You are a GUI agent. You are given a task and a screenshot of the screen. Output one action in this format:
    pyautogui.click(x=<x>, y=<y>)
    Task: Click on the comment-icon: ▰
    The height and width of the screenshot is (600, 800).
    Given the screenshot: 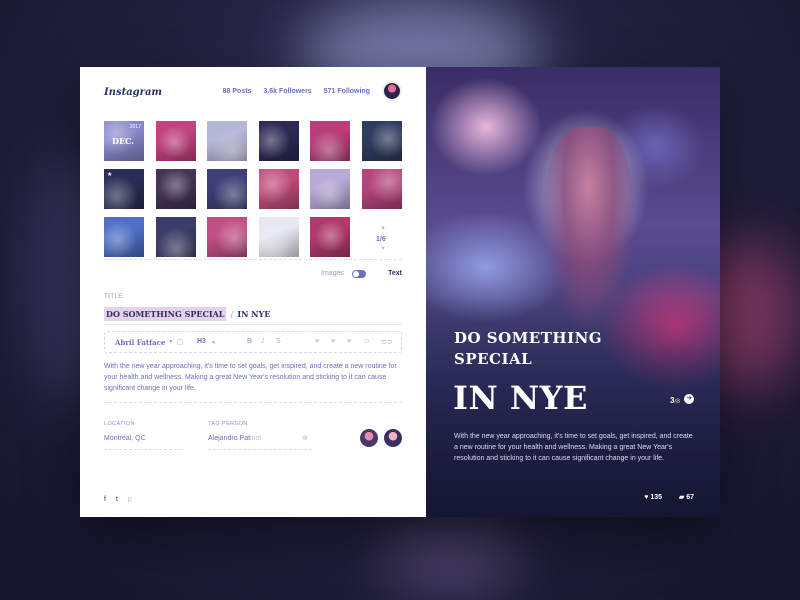 What is the action you would take?
    pyautogui.click(x=681, y=497)
    